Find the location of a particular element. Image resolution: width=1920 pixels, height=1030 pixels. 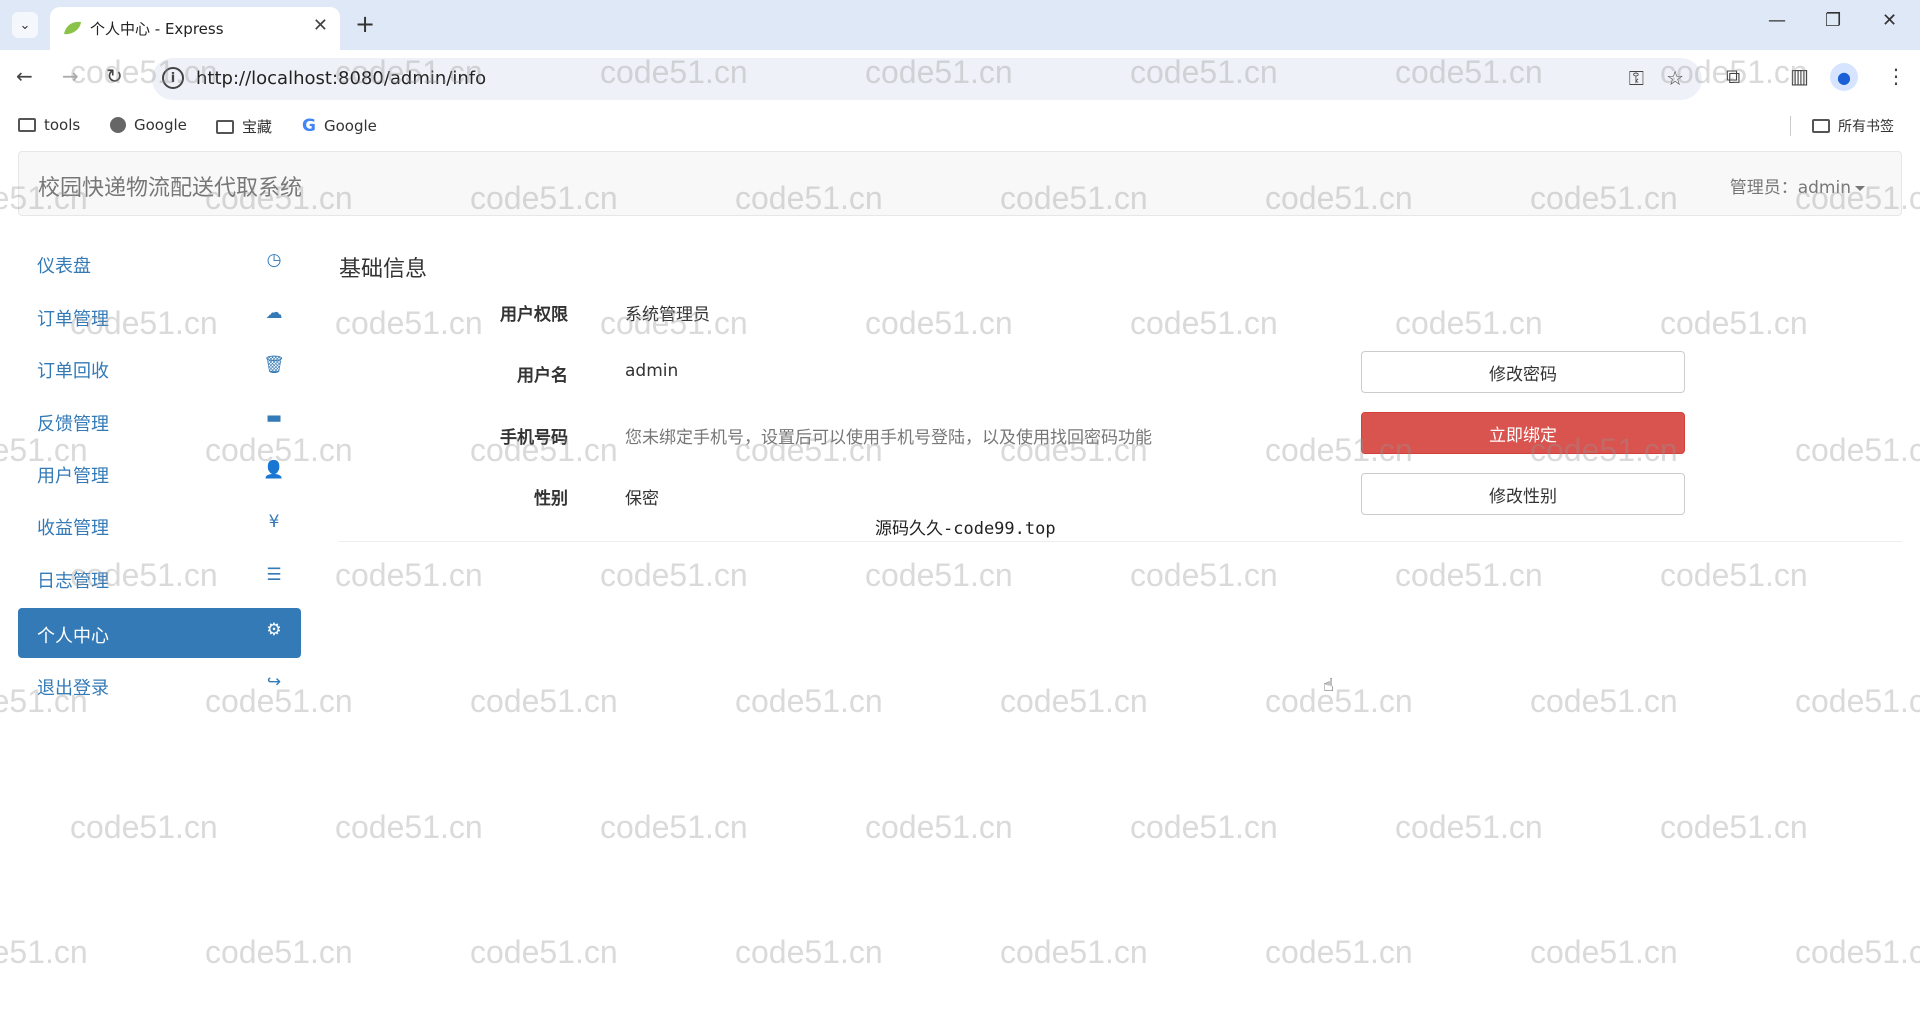

side-panel-icon: ▥ is located at coordinates (1799, 76).